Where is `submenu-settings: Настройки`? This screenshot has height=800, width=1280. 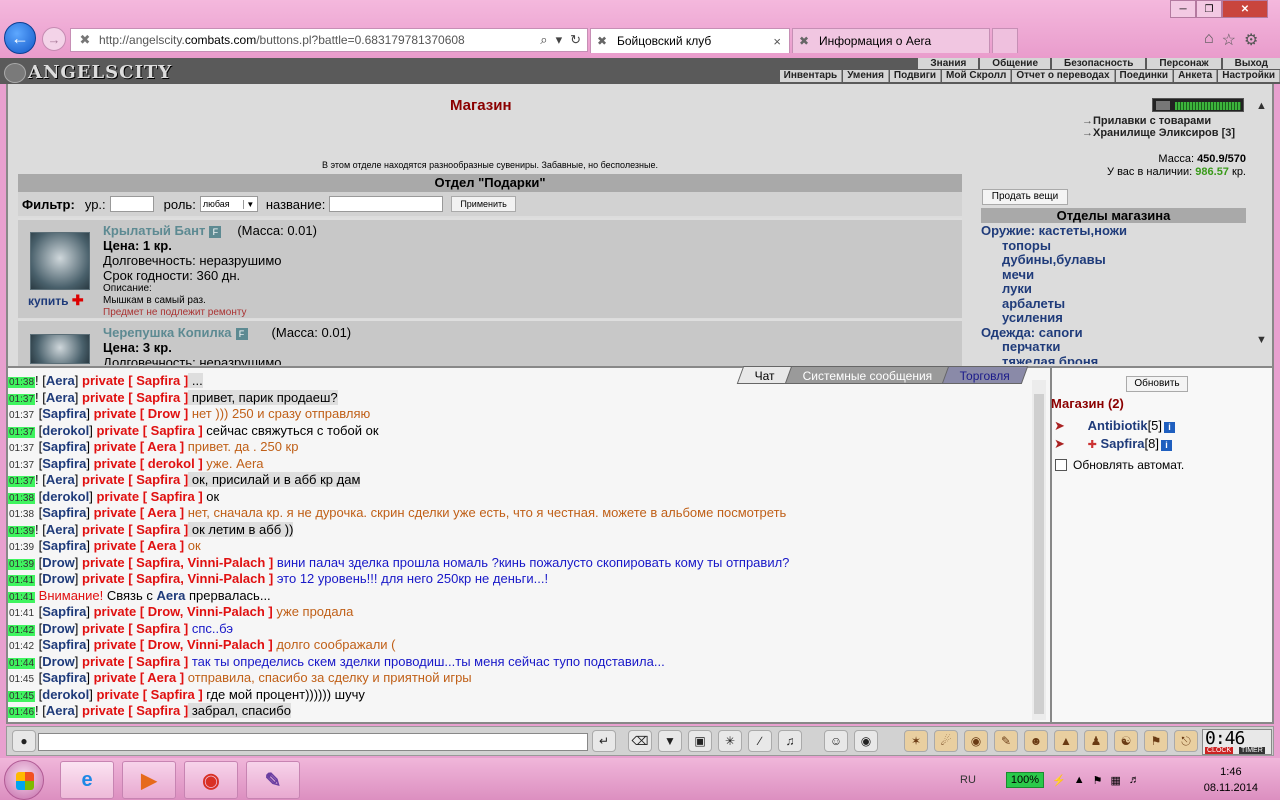
submenu-settings: Настройки is located at coordinates (1249, 76).